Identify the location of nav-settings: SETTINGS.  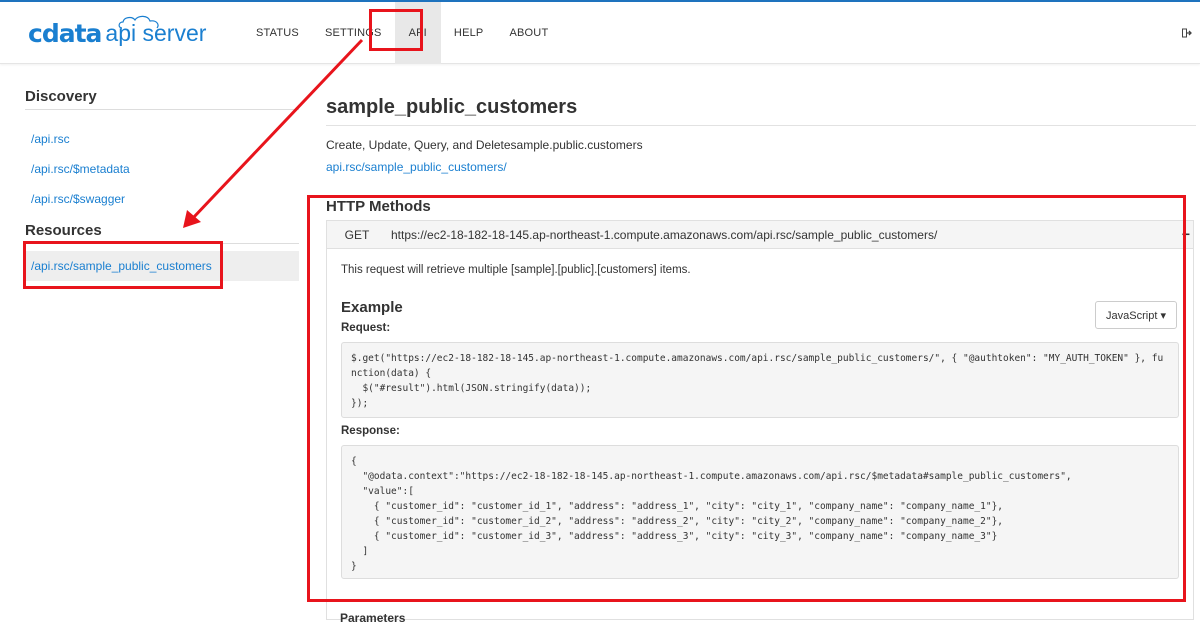
(353, 33).